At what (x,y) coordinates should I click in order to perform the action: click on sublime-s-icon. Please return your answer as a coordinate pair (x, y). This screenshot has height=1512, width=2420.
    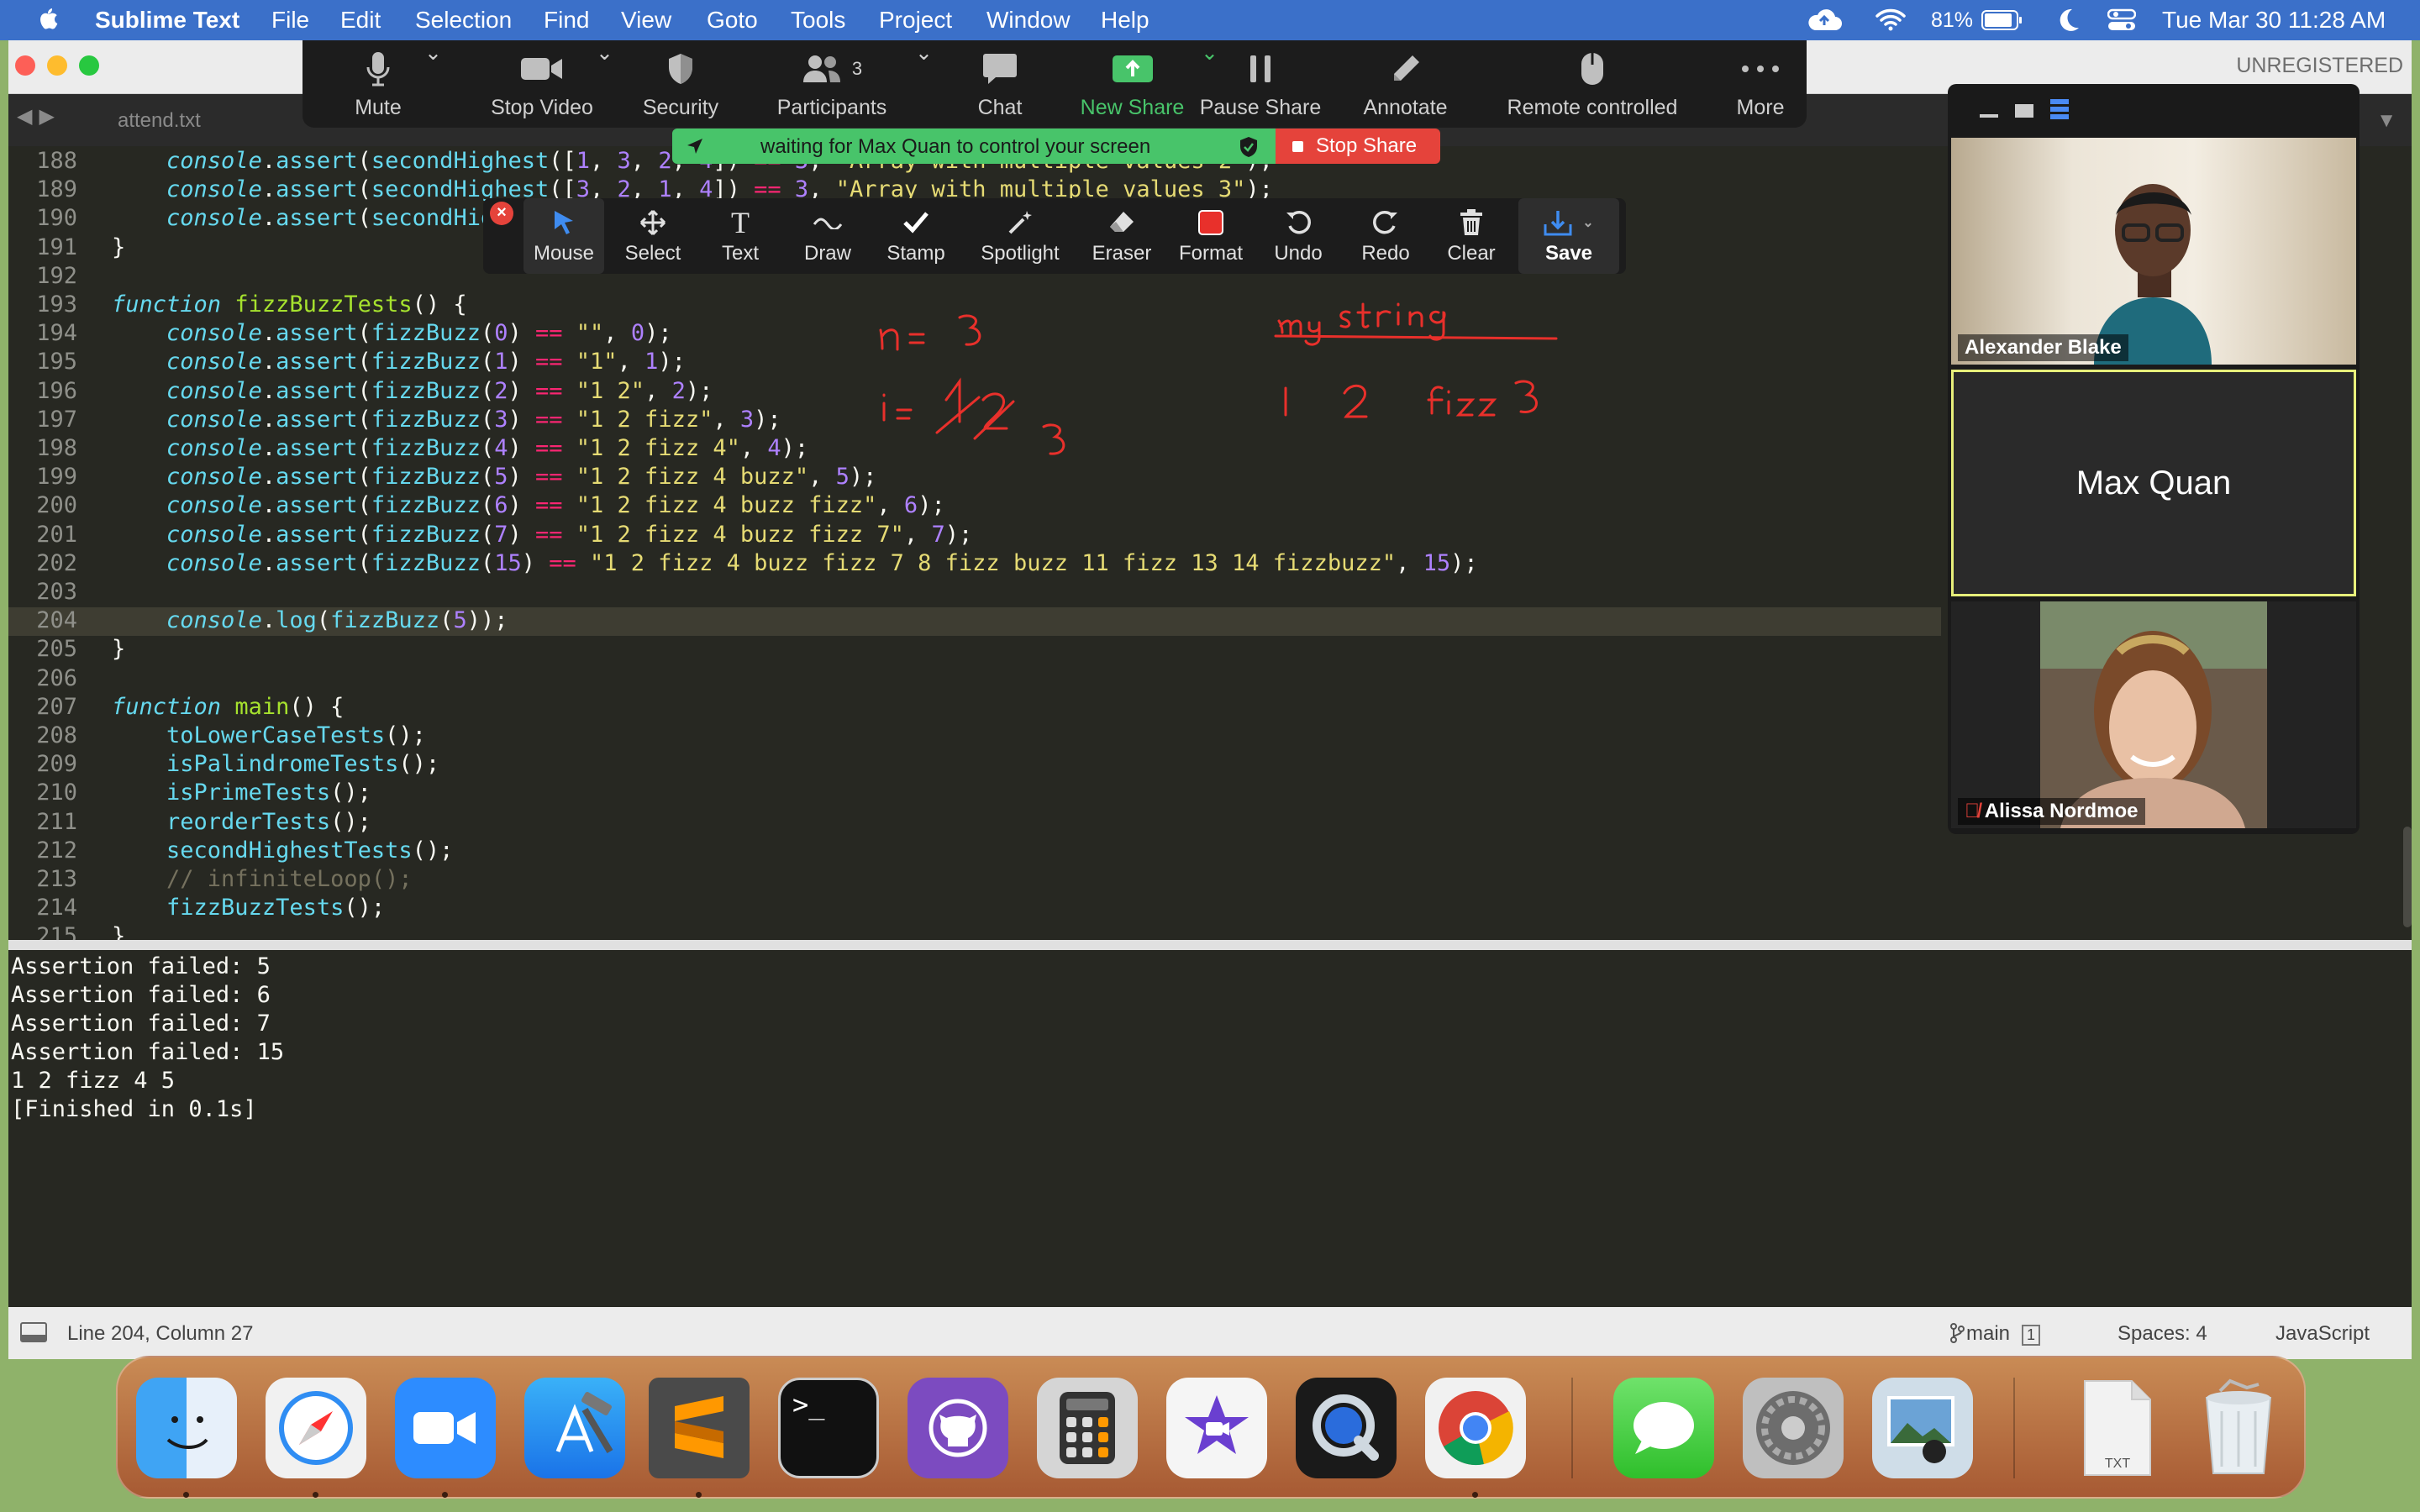
    Looking at the image, I should click on (699, 1427).